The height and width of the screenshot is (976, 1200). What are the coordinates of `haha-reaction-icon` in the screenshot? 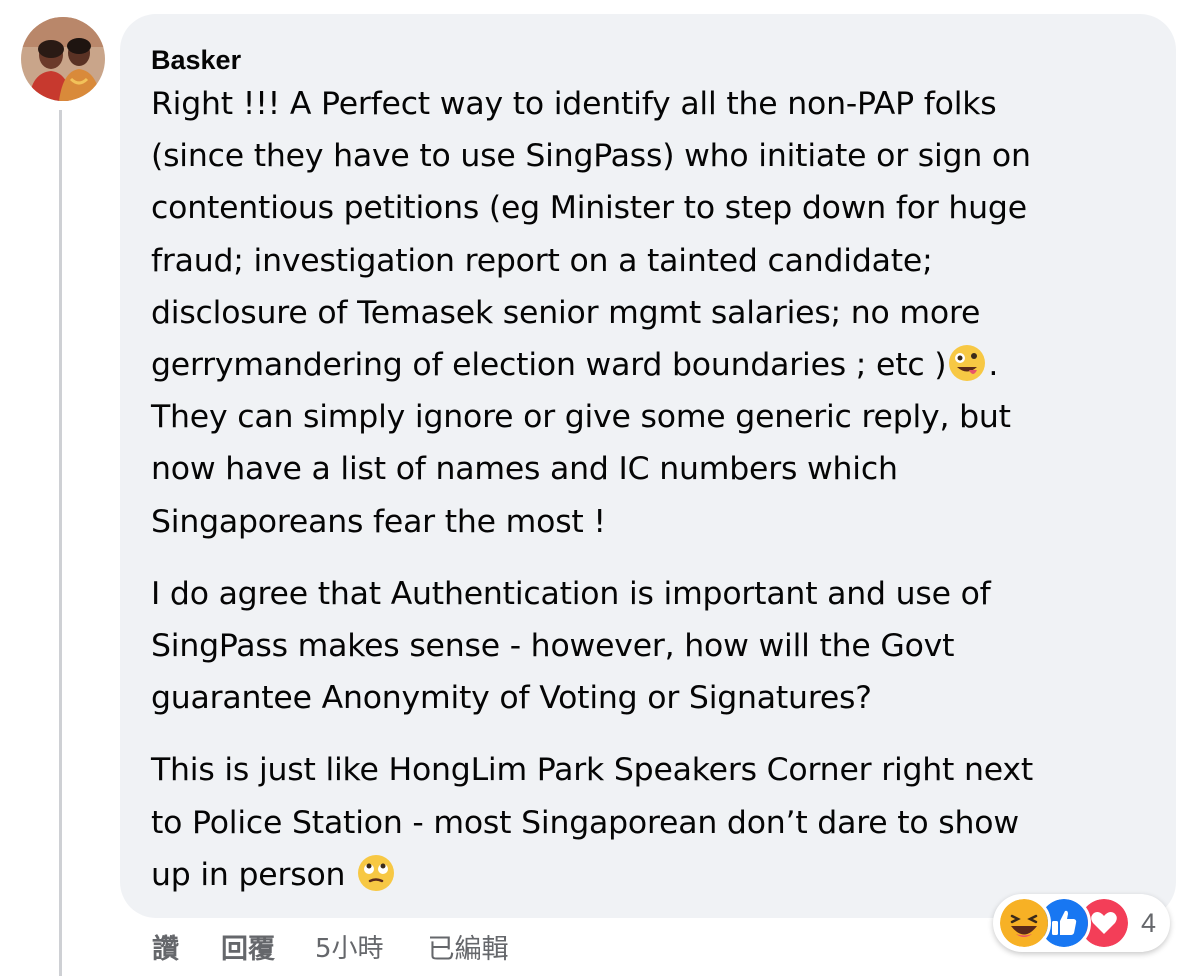 It's located at (1024, 923).